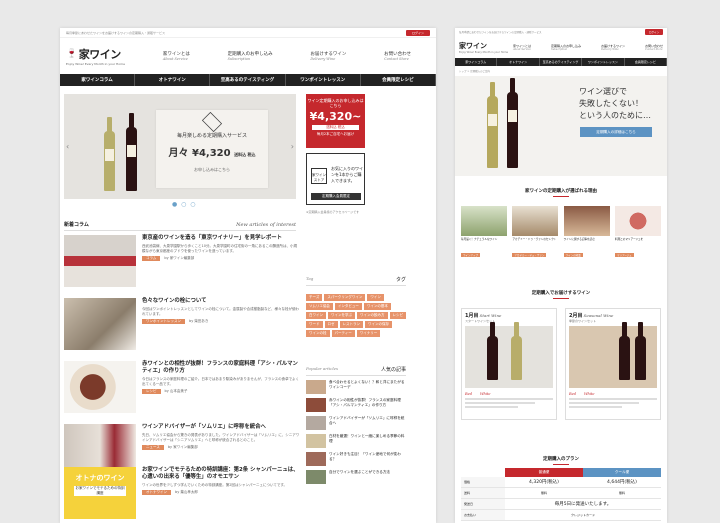  I want to click on tag-link: ワインの保存, so click(378, 324).